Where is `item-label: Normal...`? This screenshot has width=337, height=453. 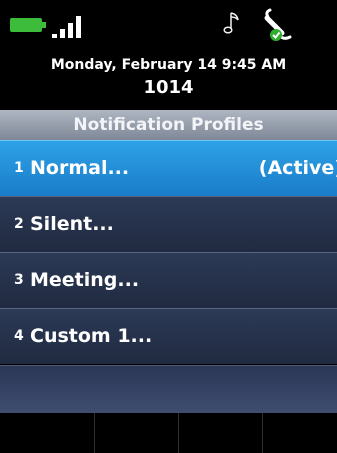 item-label: Normal... is located at coordinates (80, 168).